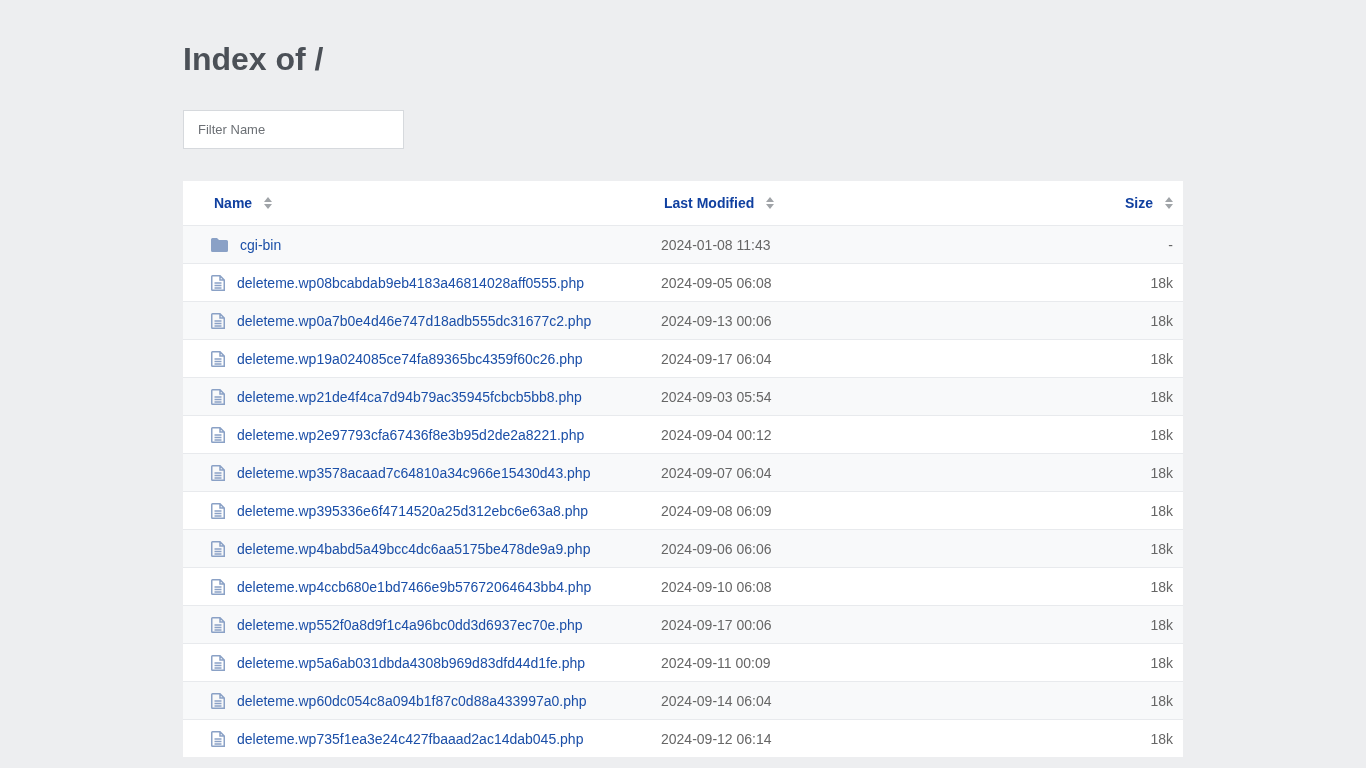 The height and width of the screenshot is (768, 1366). Describe the element at coordinates (1170, 244) in the screenshot. I see `file-size: -` at that location.